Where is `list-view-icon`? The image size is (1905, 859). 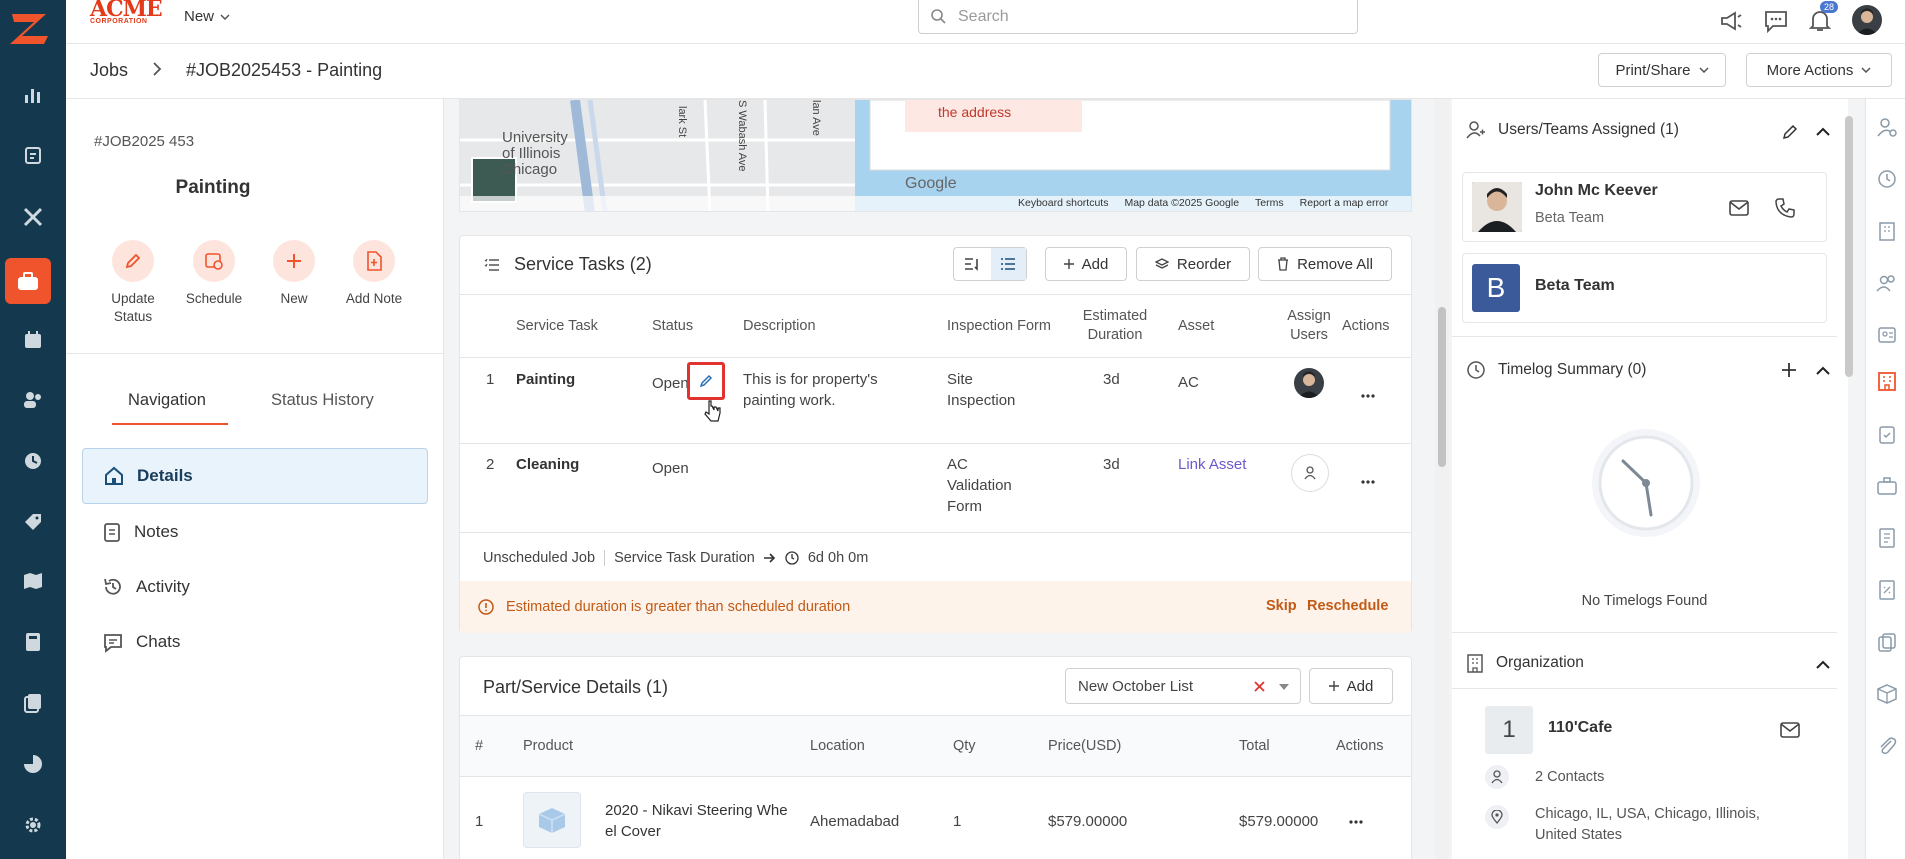
list-view-icon is located at coordinates (1008, 264).